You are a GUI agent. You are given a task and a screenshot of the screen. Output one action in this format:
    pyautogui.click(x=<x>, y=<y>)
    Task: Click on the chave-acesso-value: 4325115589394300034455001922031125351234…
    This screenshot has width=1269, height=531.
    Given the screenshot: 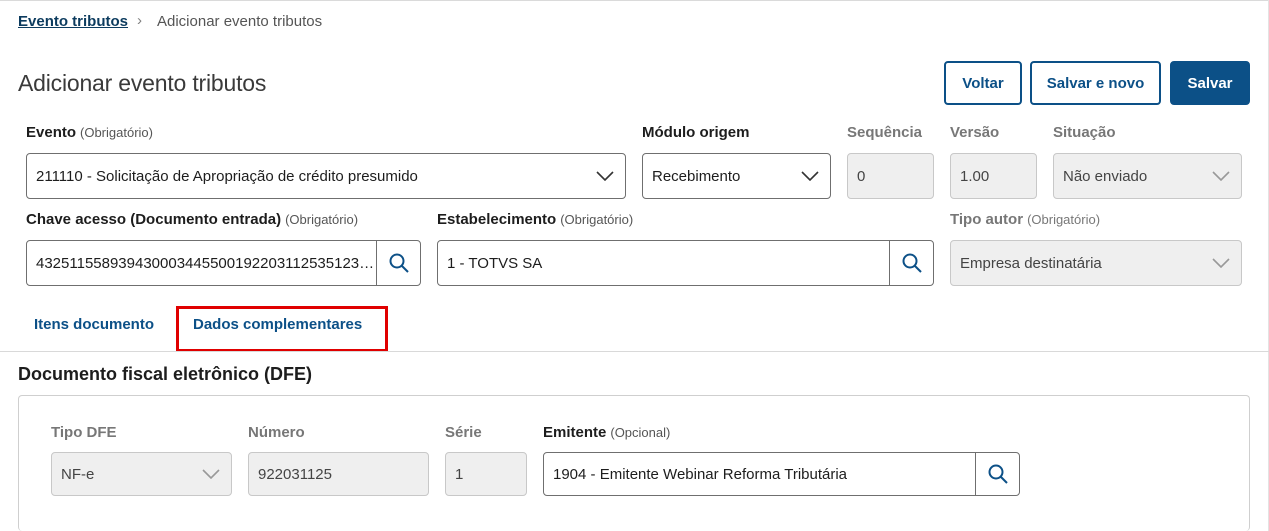 What is the action you would take?
    pyautogui.click(x=206, y=263)
    